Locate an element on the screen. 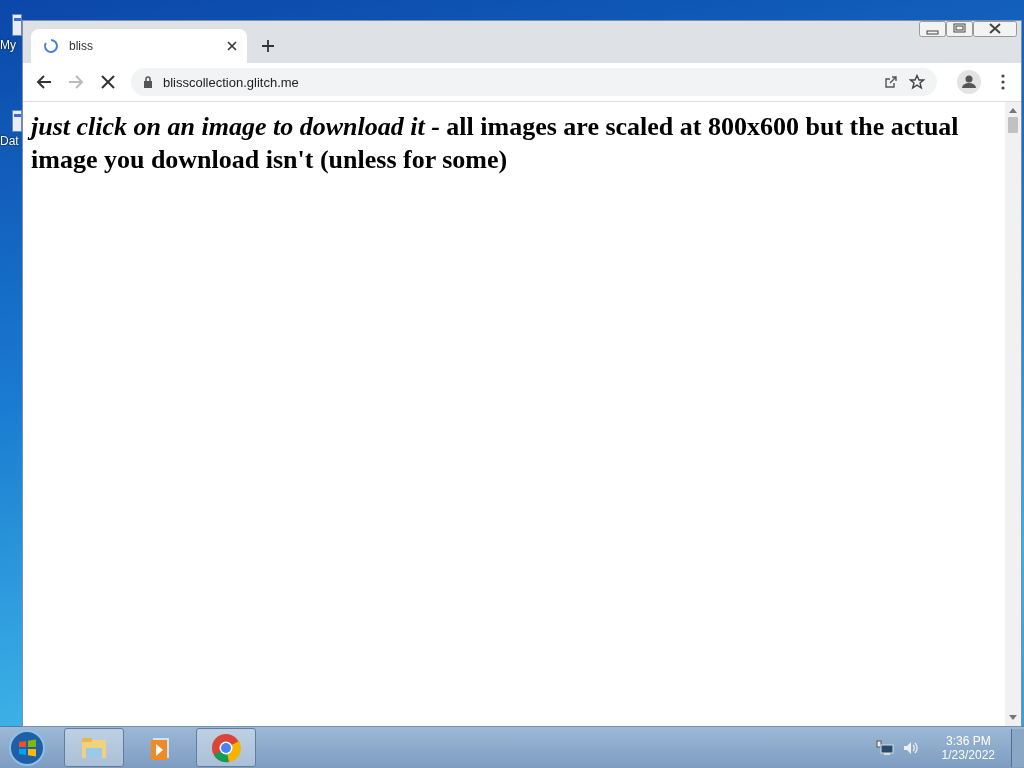 Image resolution: width=1024 pixels, height=768 pixels. loading-spinner-icon is located at coordinates (51, 46).